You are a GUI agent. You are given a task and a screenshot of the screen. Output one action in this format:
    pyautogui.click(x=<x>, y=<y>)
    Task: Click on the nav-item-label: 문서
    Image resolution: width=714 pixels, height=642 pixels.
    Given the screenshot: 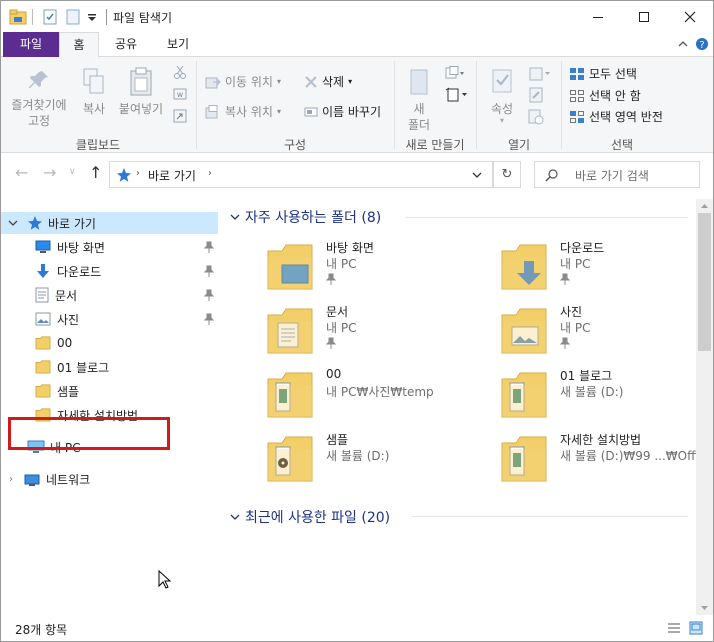 What is the action you would take?
    pyautogui.click(x=66, y=295)
    